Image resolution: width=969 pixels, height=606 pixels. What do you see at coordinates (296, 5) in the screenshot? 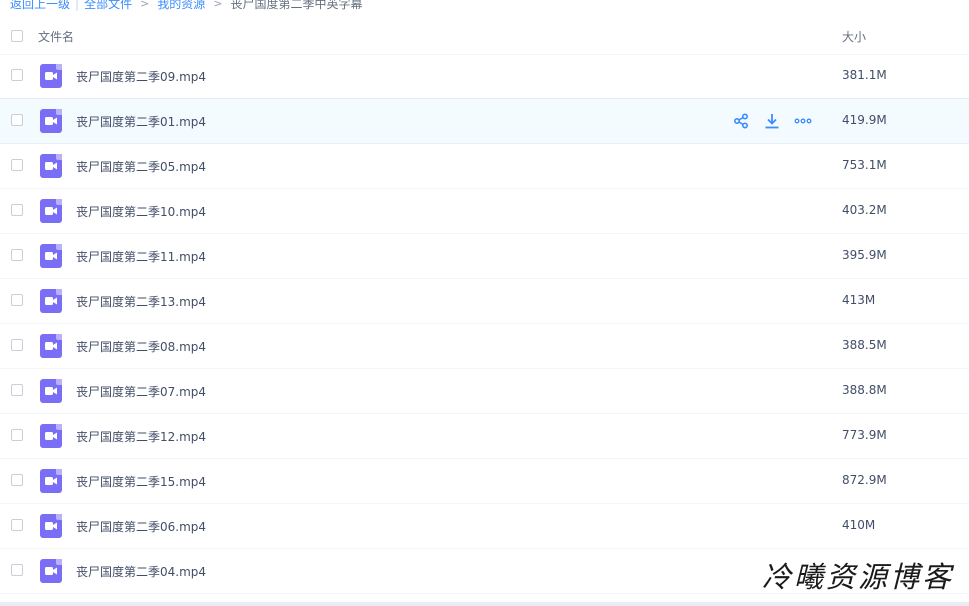
I see `current-folder: 丧尸国度第二季中英字幕` at bounding box center [296, 5].